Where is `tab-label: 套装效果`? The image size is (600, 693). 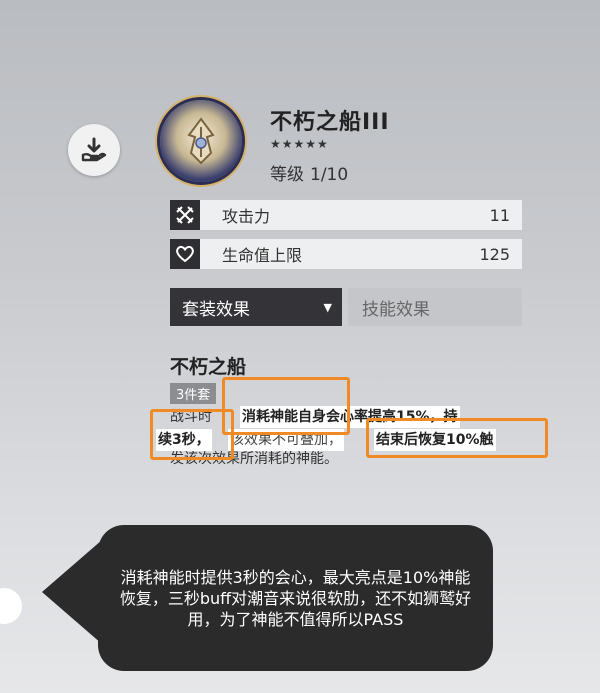
tab-label: 套装效果 is located at coordinates (216, 309).